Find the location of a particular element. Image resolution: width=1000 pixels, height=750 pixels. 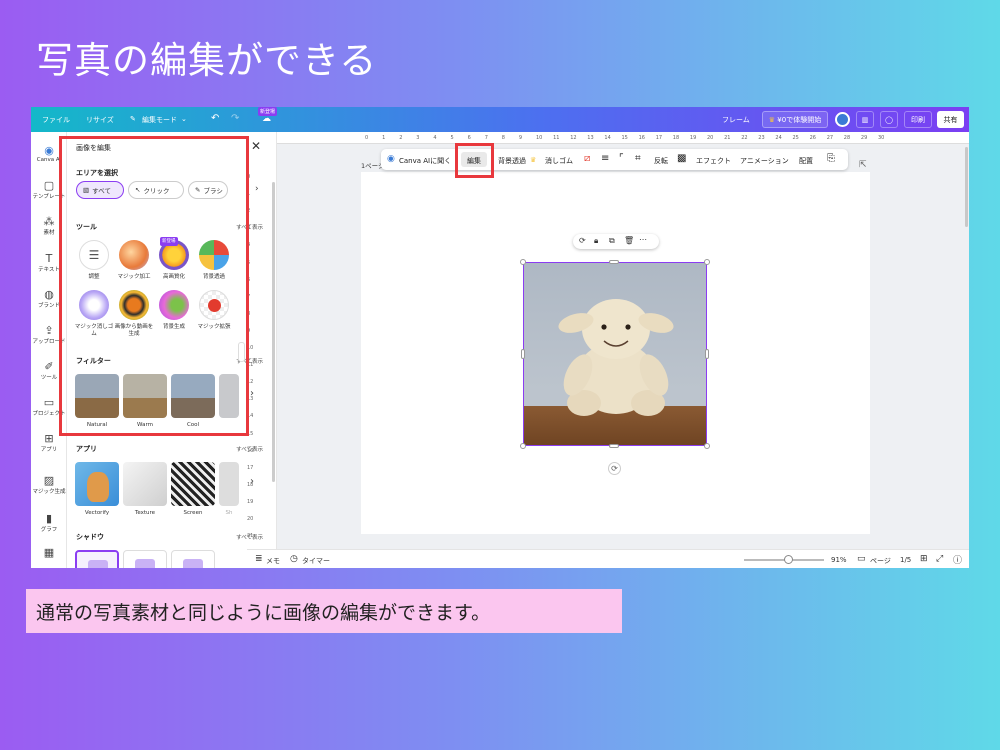

effects-button: エフェクト is located at coordinates (713, 161).